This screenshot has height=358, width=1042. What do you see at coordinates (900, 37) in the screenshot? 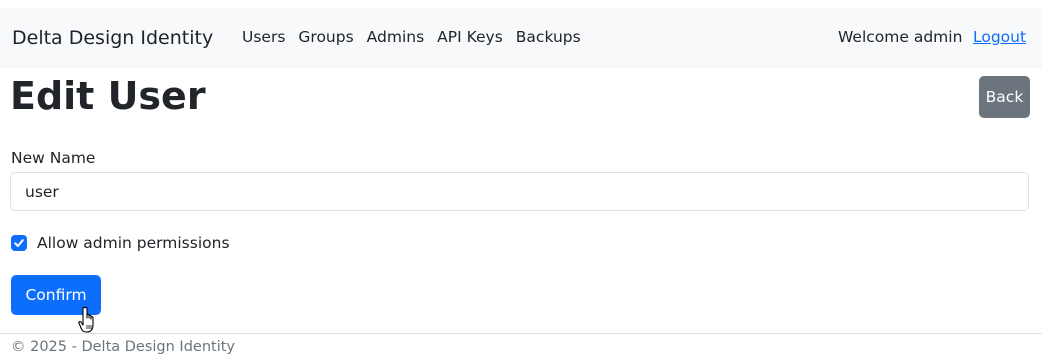
I see `welcome-text: Welcome admin` at bounding box center [900, 37].